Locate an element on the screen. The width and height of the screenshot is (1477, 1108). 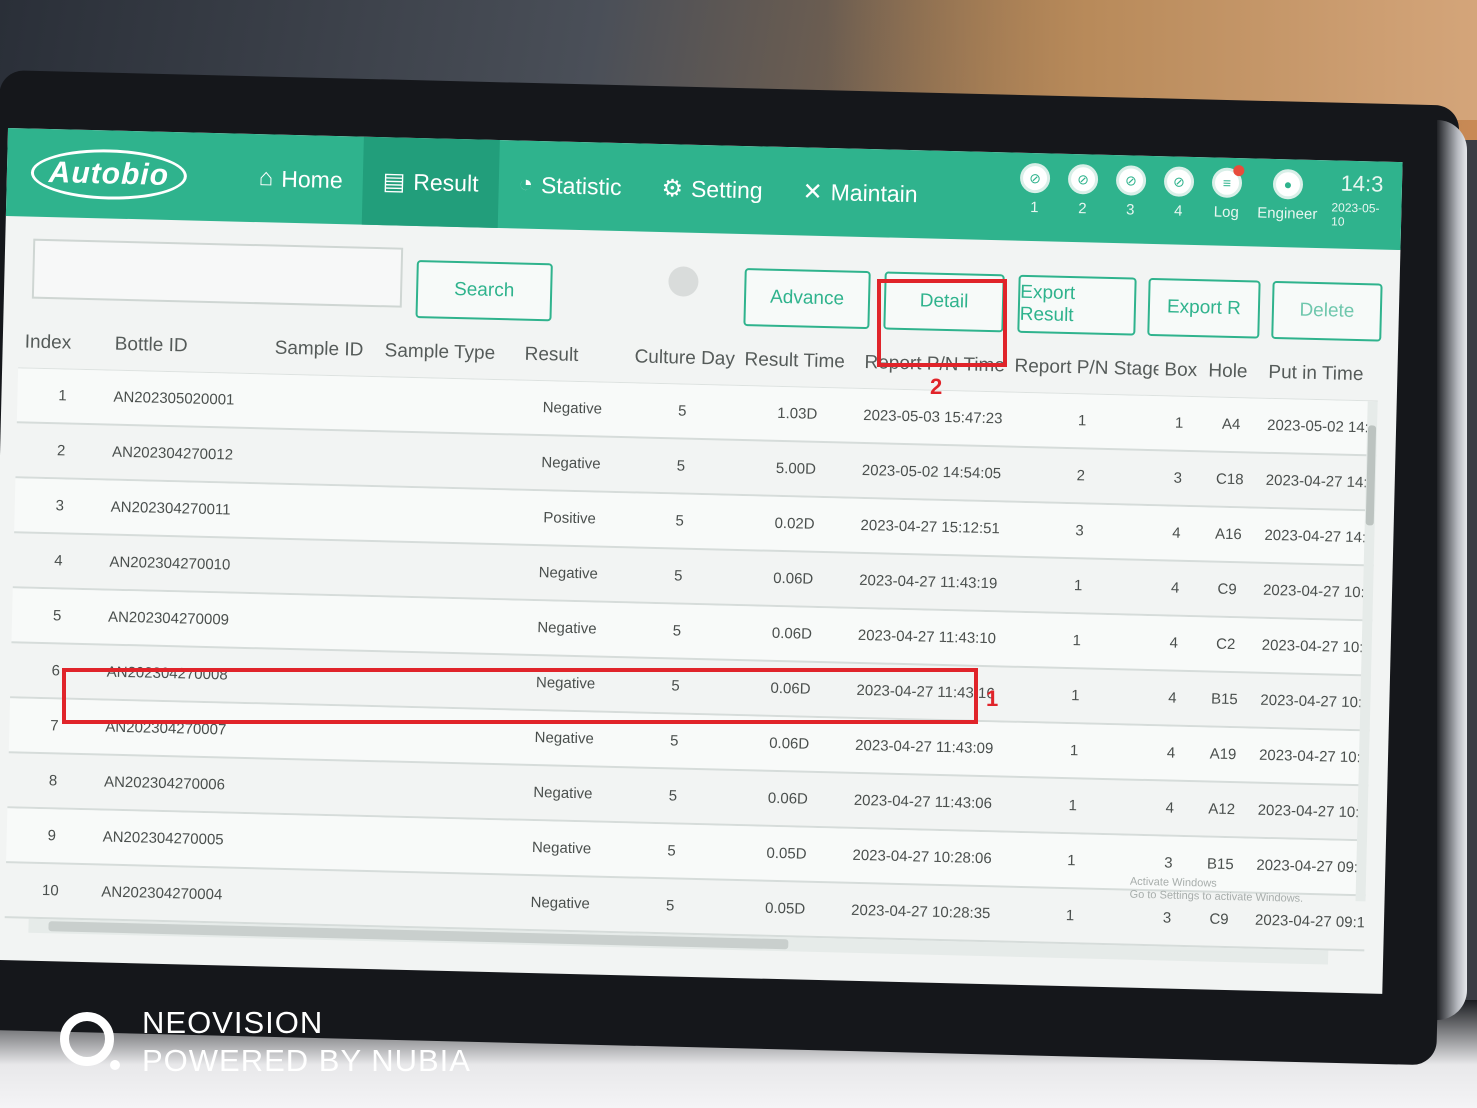
table-cell: 5.00D is located at coordinates (796, 468).